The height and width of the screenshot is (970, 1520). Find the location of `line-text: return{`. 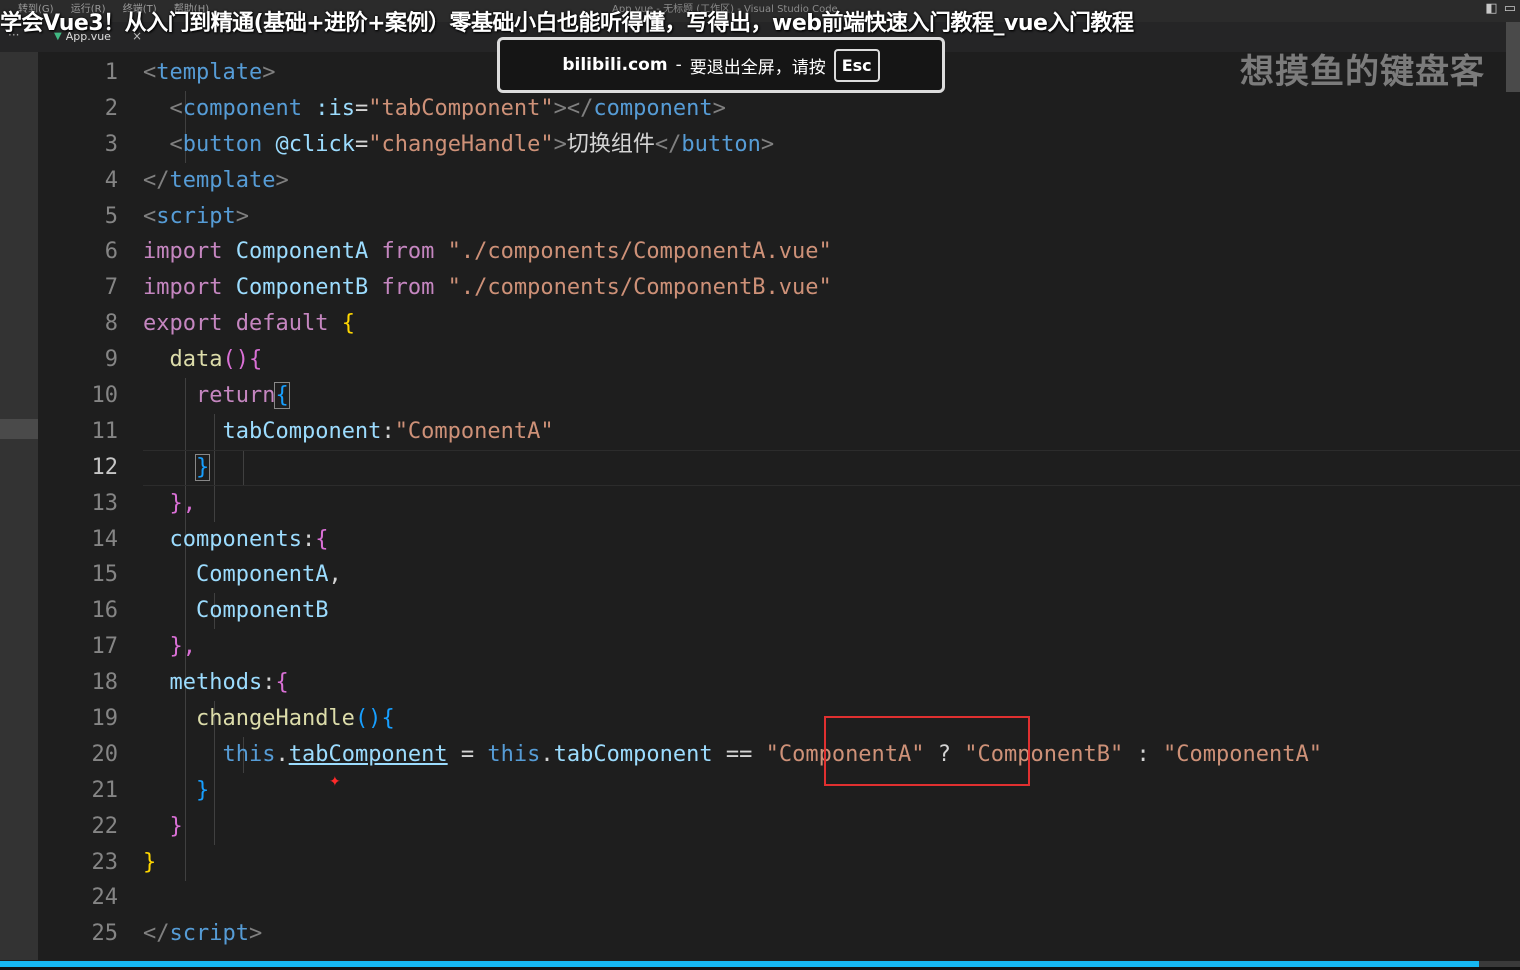

line-text: return{ is located at coordinates (242, 396).